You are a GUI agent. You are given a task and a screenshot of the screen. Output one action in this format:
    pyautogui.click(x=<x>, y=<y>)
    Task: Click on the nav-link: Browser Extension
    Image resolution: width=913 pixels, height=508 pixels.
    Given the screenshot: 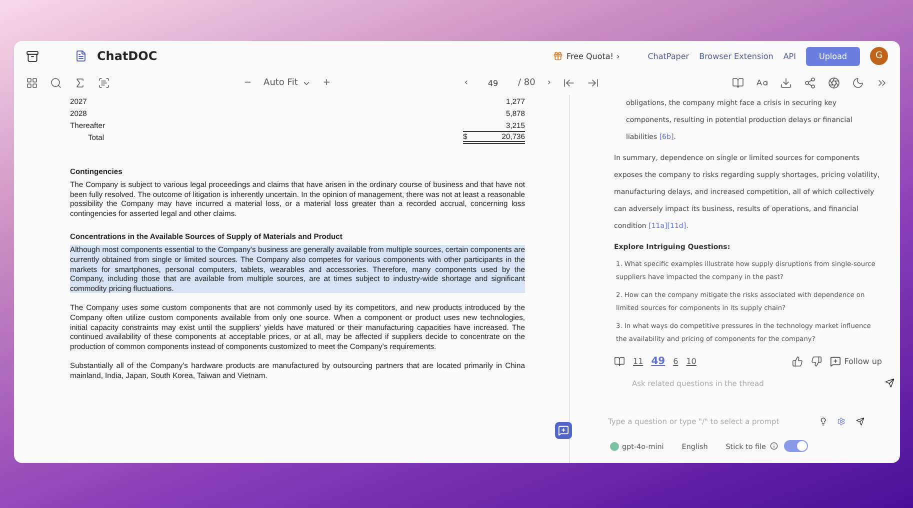 What is the action you would take?
    pyautogui.click(x=736, y=56)
    